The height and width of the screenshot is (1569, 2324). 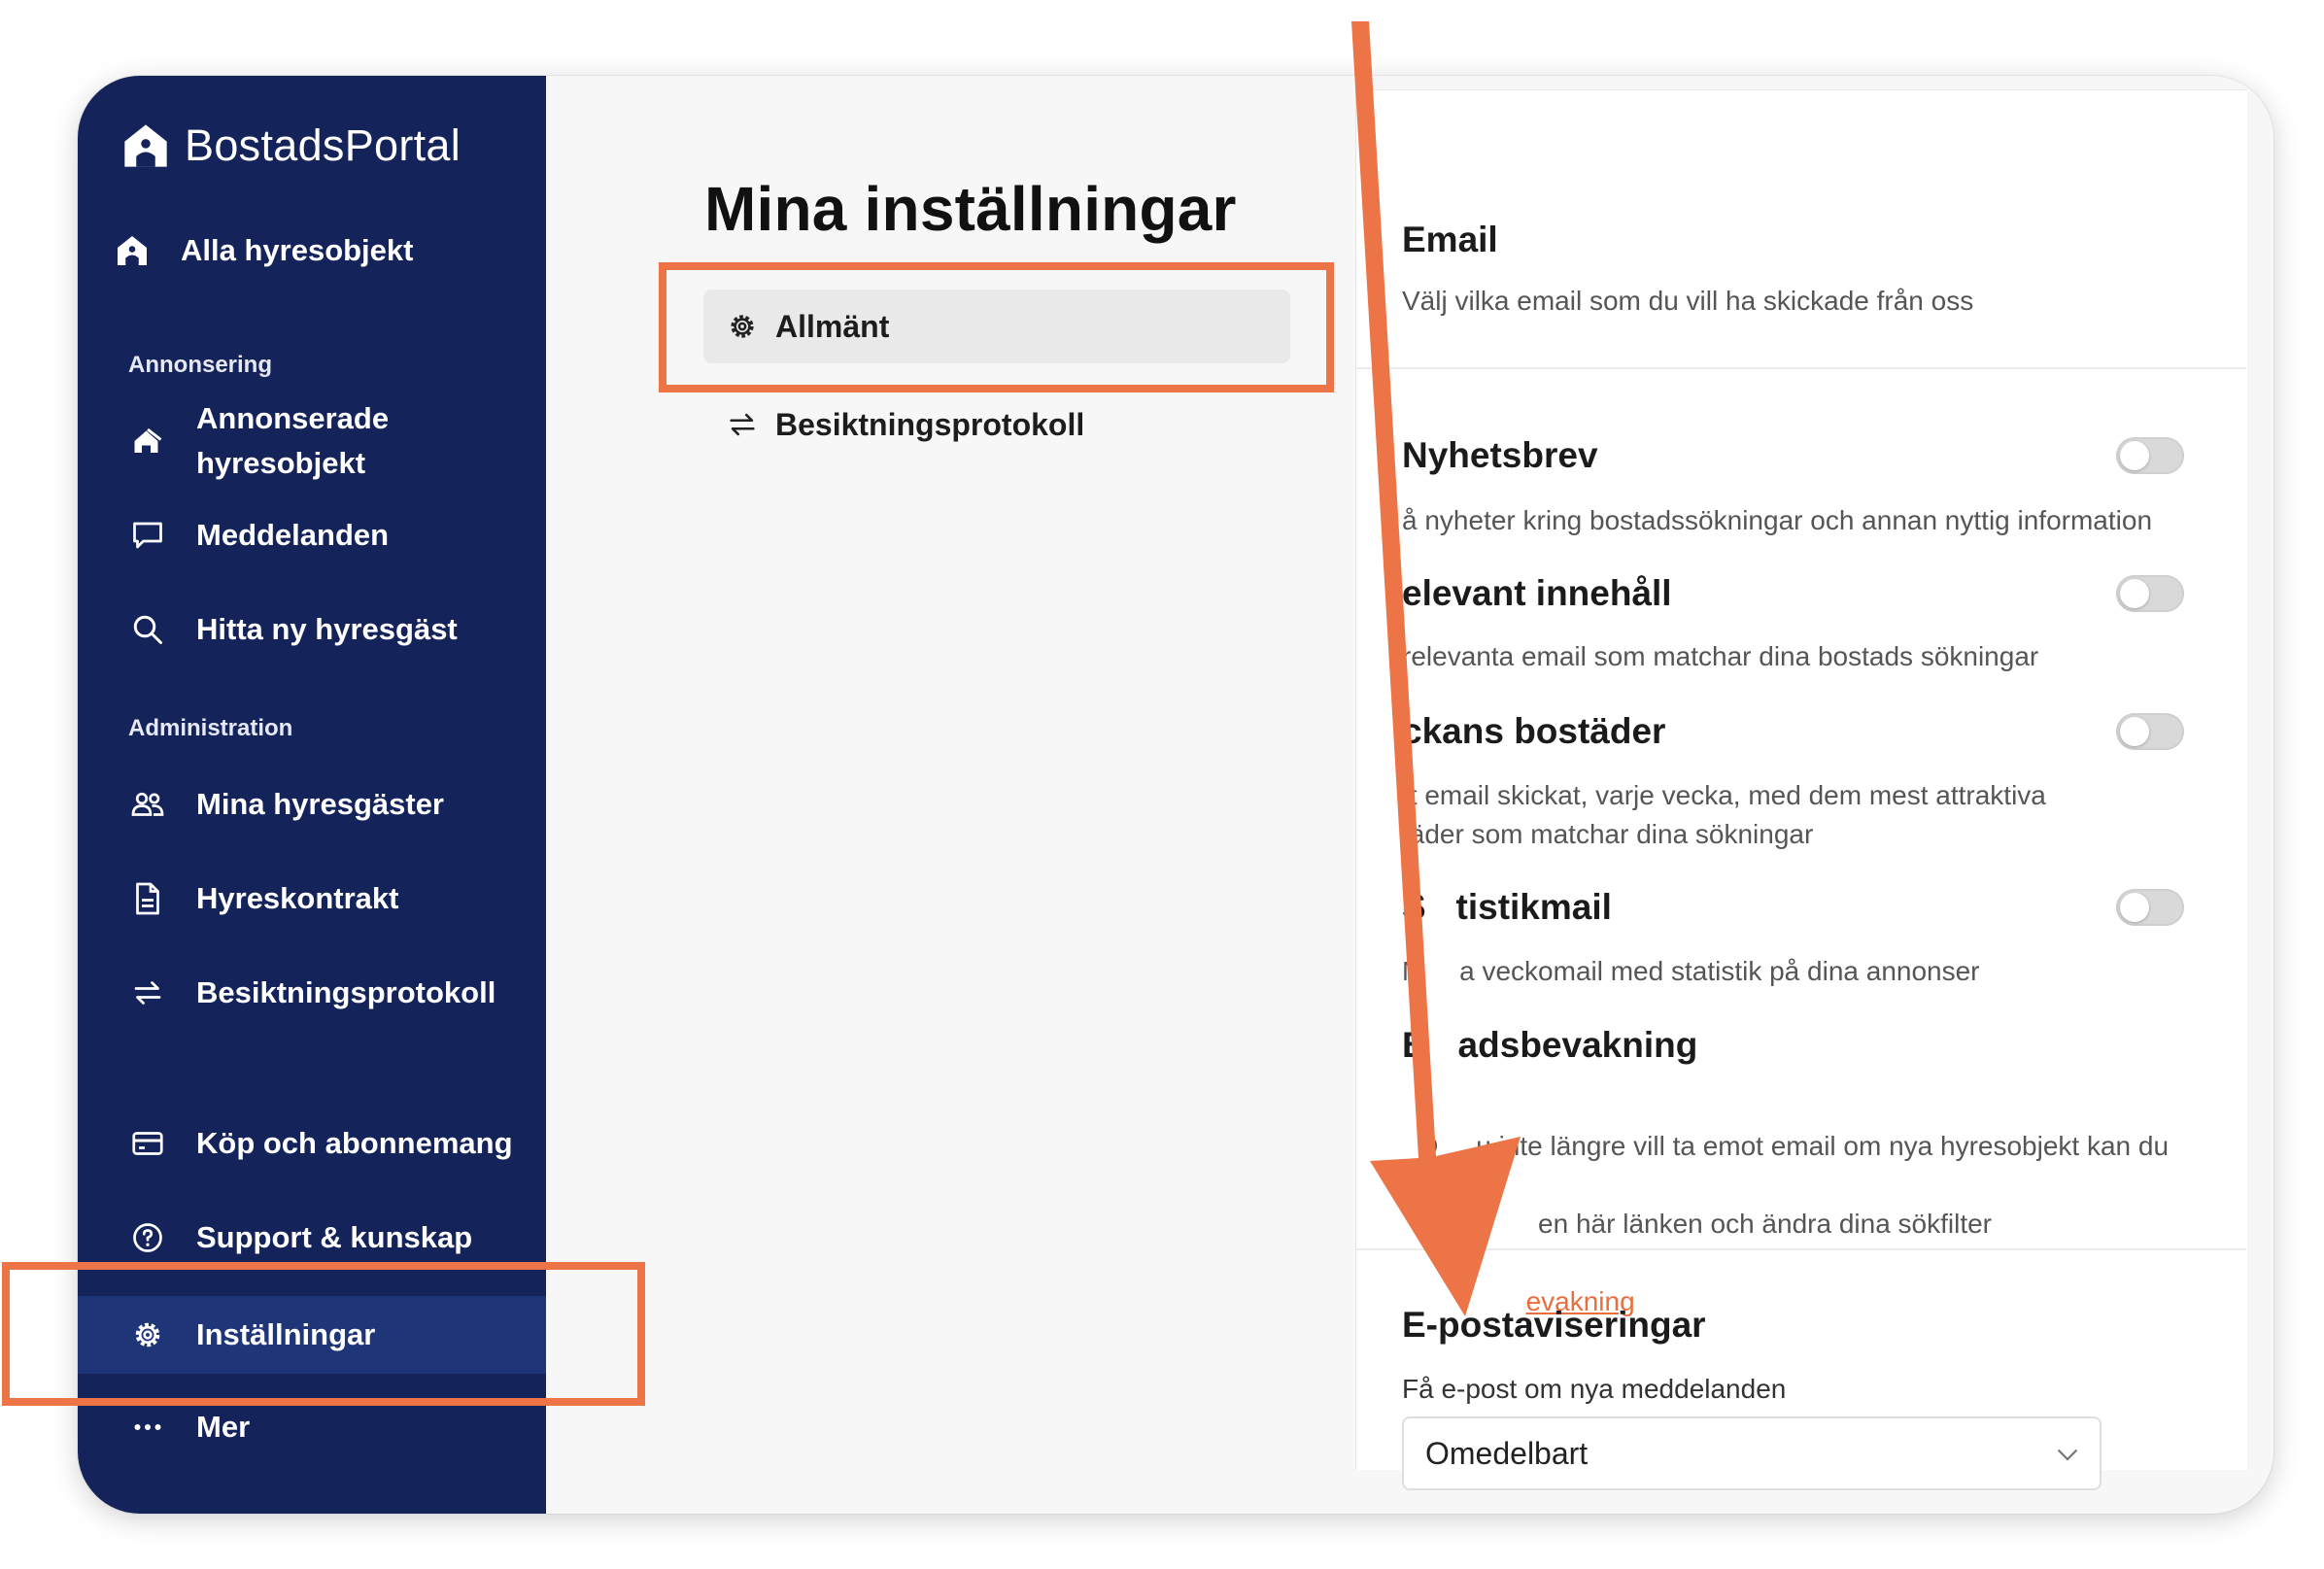 I want to click on nav-label-line2: hyresobjekt, so click(x=281, y=463).